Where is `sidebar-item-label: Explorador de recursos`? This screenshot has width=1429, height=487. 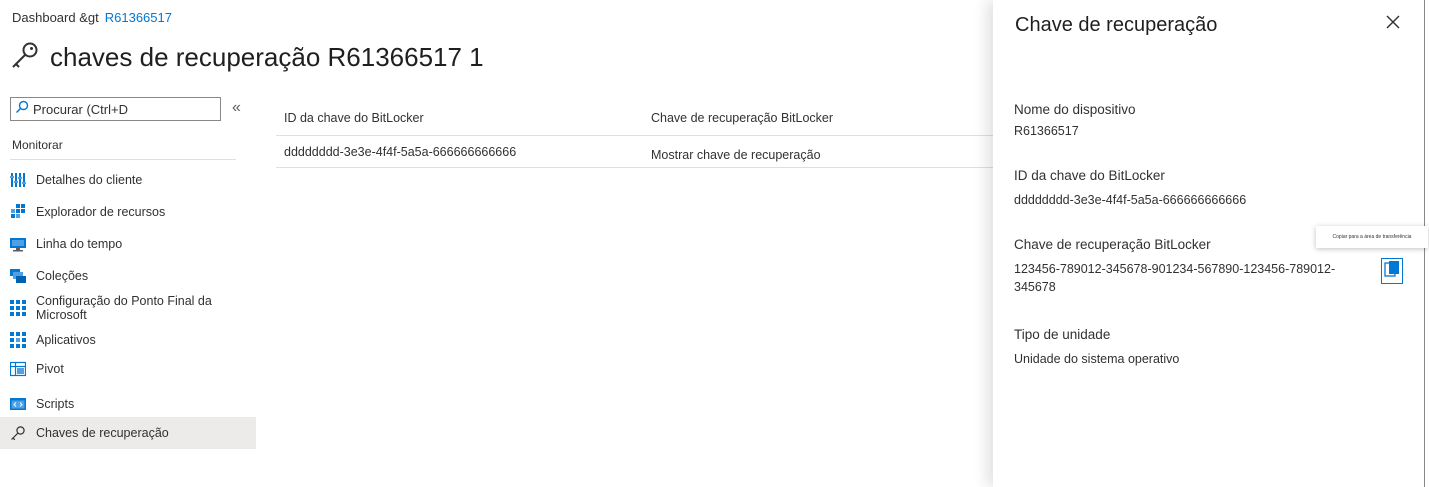 sidebar-item-label: Explorador de recursos is located at coordinates (101, 212).